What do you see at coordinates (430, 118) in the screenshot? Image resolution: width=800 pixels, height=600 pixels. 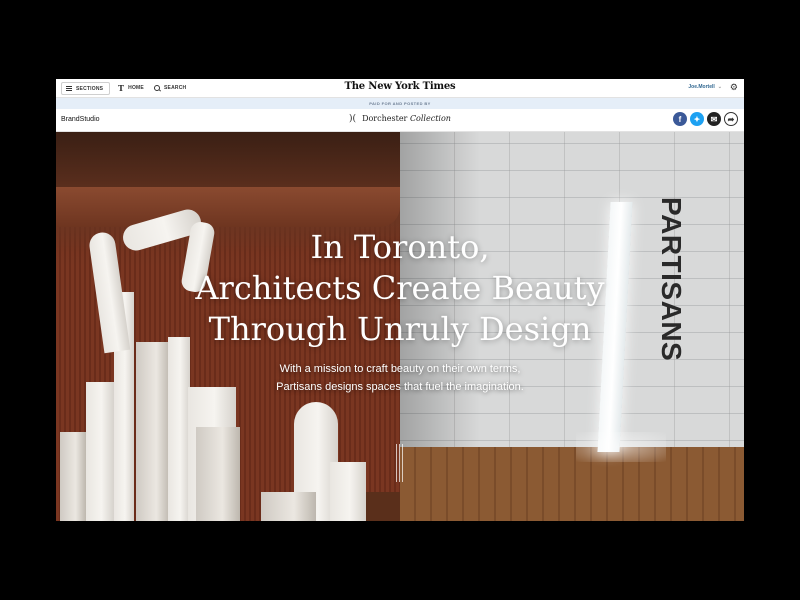 I see `sponsor-name-second: Collection` at bounding box center [430, 118].